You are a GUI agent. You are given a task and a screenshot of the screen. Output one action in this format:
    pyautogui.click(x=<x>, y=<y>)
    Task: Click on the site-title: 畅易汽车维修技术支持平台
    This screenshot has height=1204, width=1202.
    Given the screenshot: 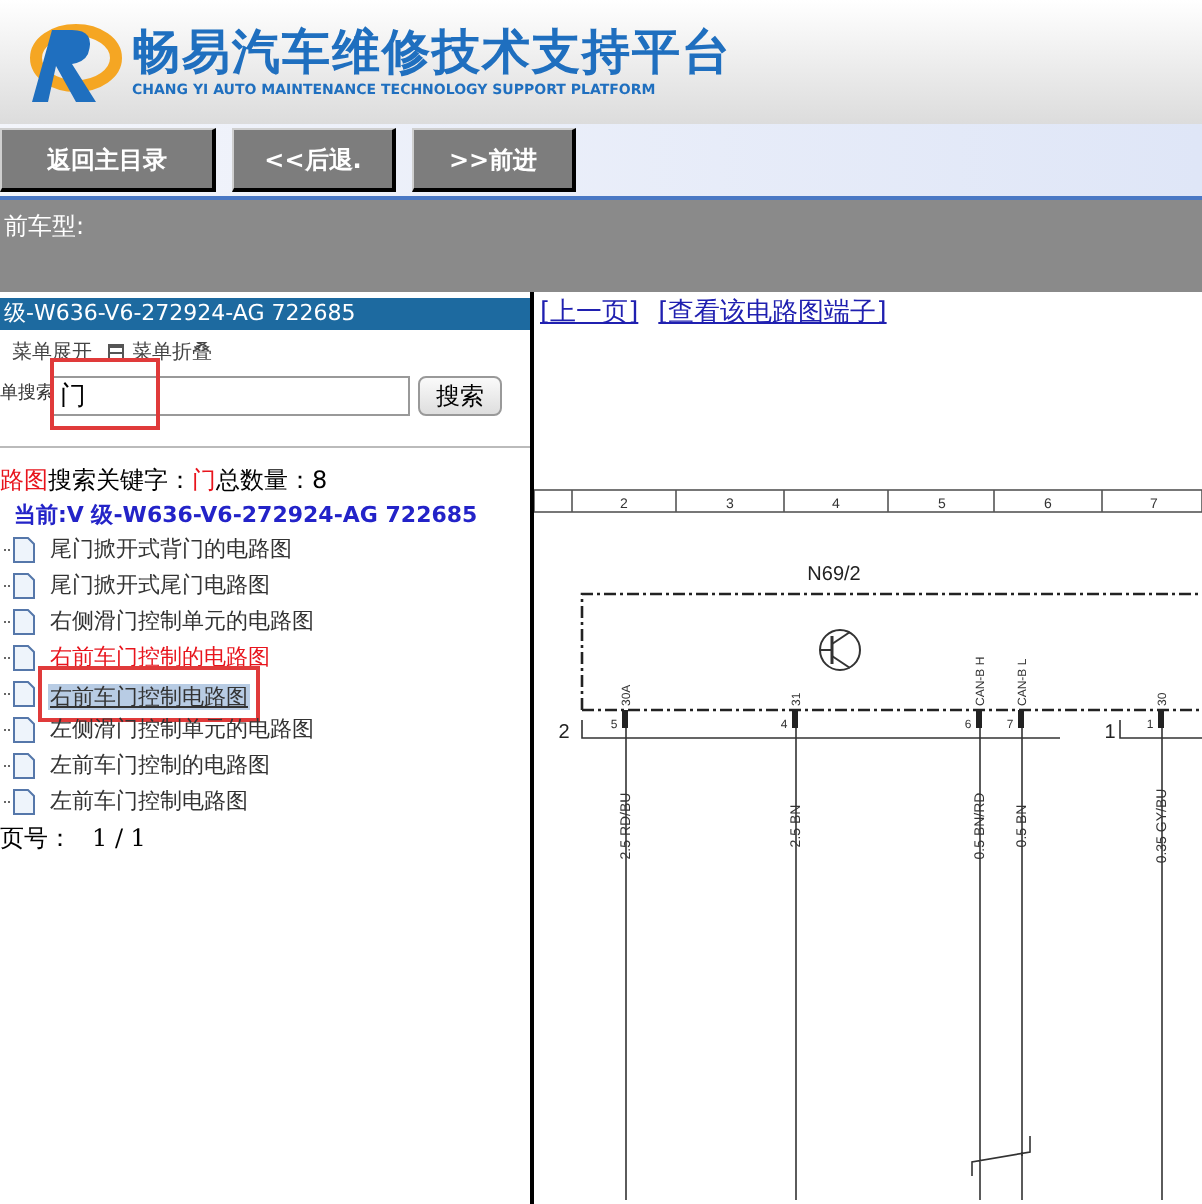 What is the action you would take?
    pyautogui.click(x=432, y=51)
    